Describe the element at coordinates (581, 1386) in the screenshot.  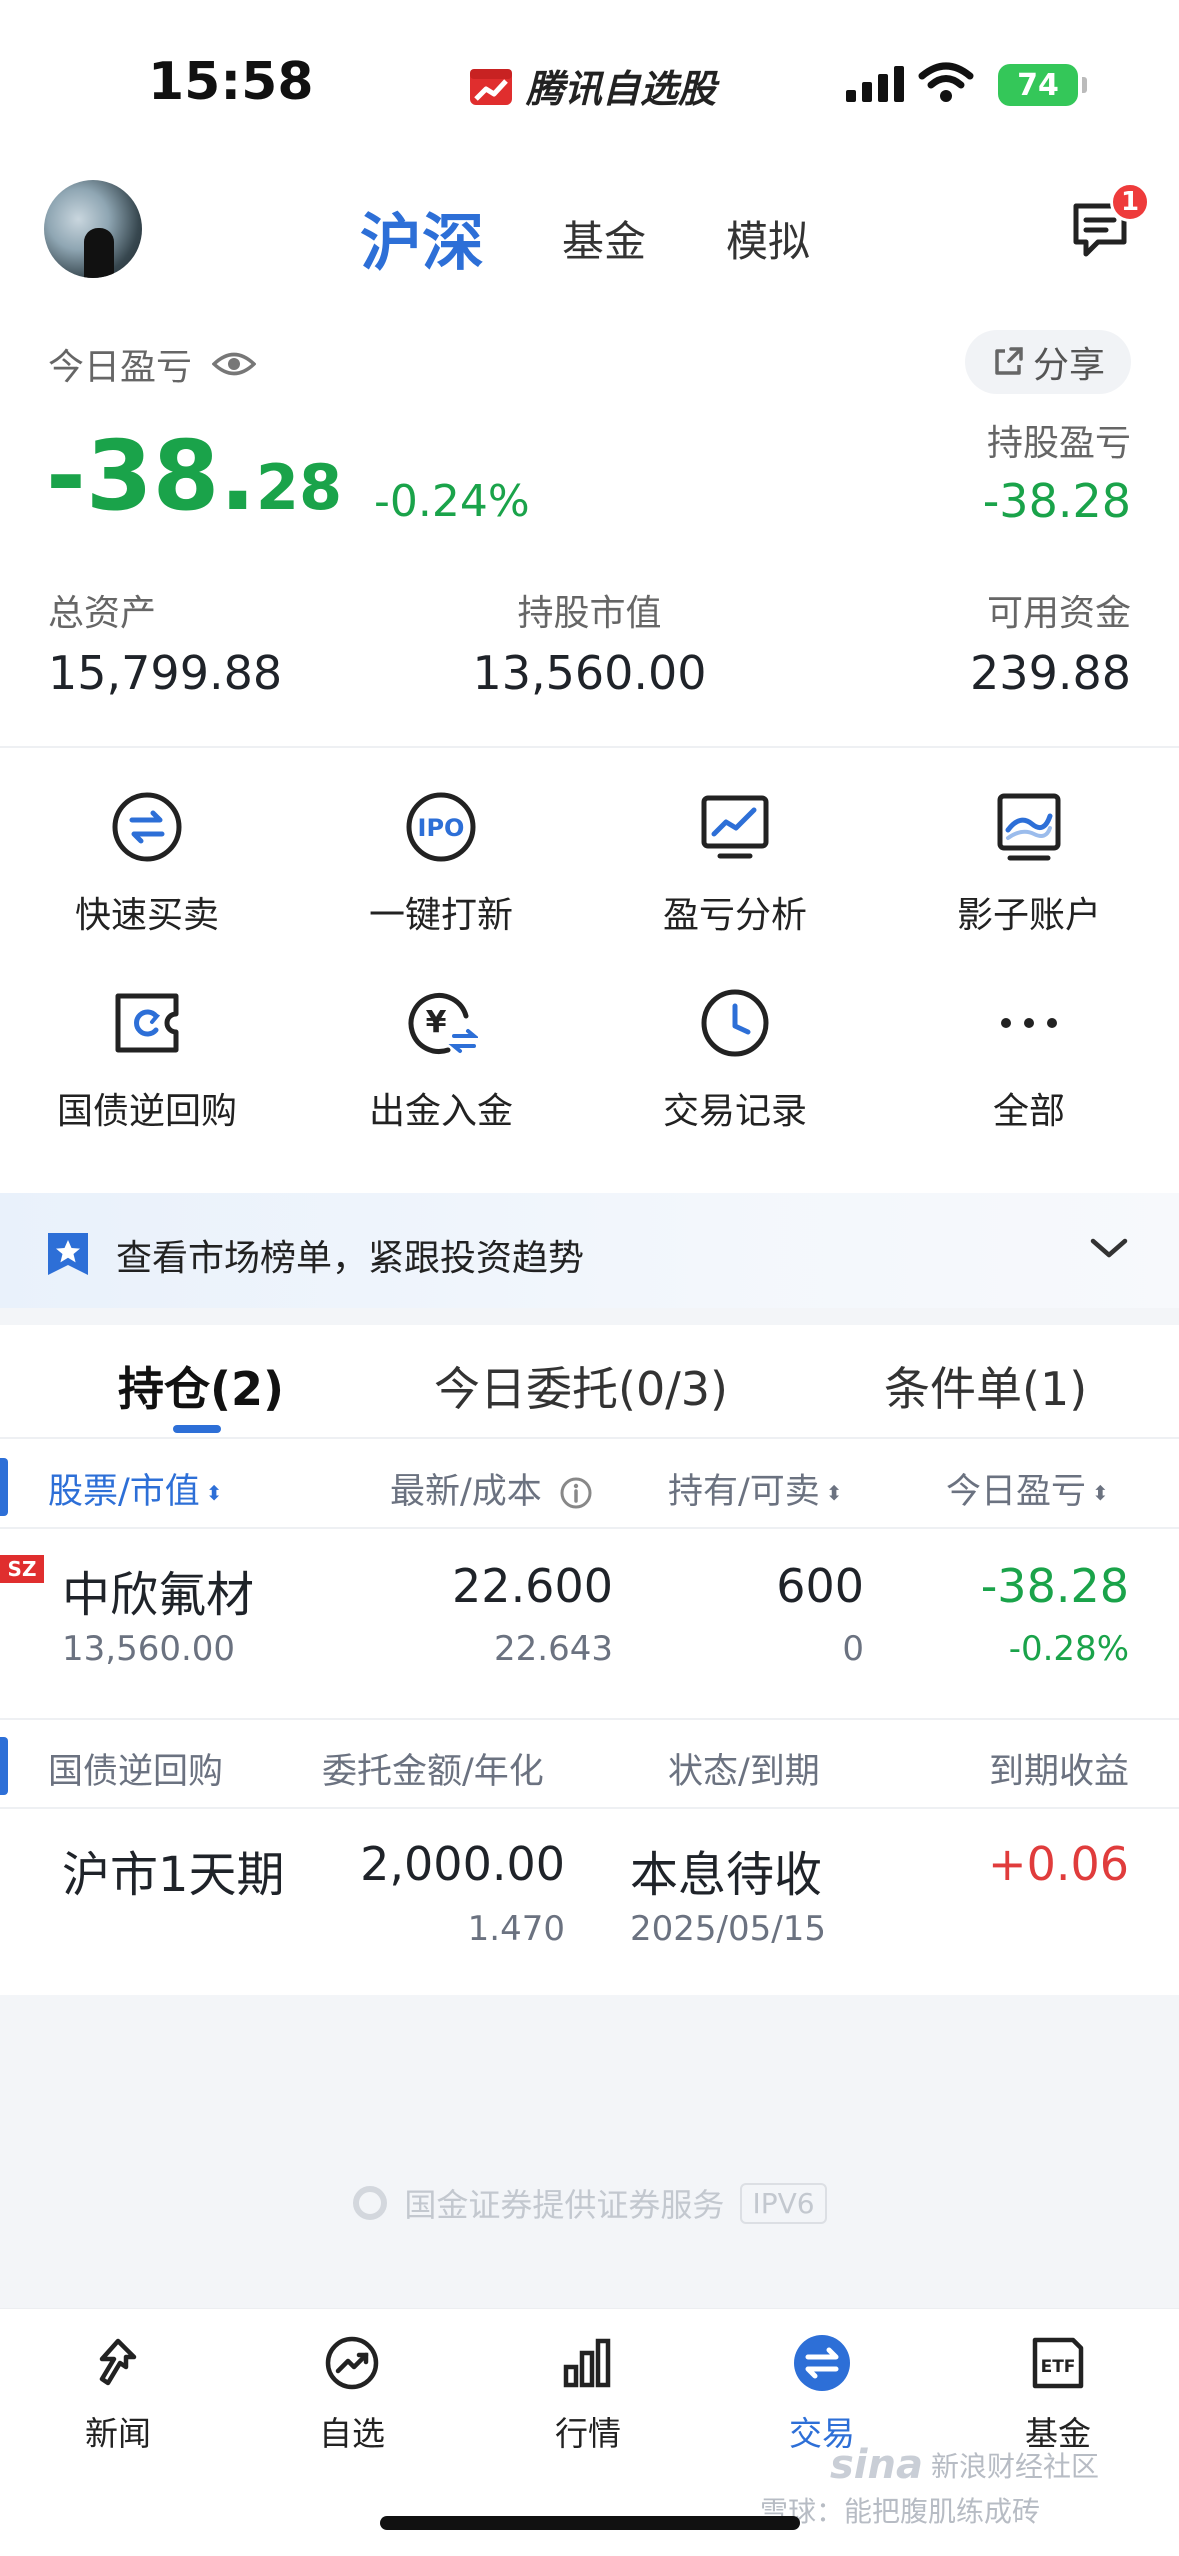
I see `tab-today-orders: 今日委托(0/3)` at that location.